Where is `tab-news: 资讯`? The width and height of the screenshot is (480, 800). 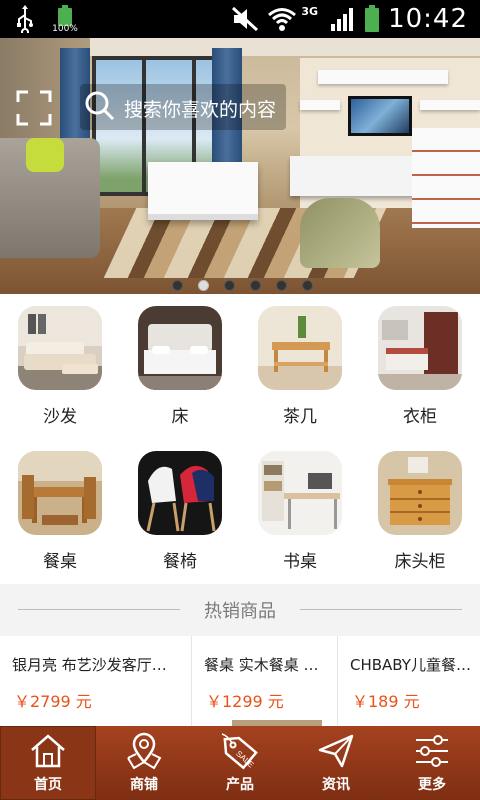
tab-news: 资讯 is located at coordinates (336, 763).